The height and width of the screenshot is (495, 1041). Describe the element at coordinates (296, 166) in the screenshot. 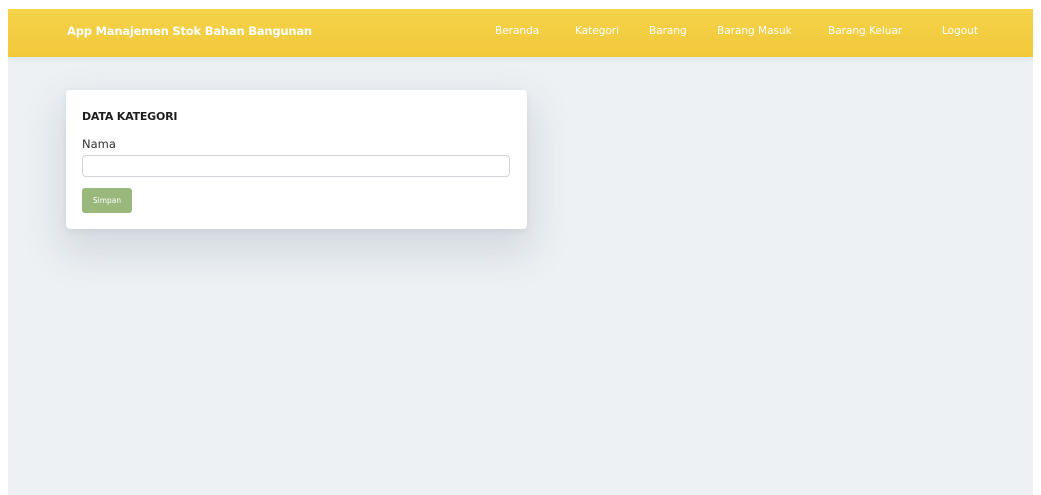

I see `nama-input` at that location.